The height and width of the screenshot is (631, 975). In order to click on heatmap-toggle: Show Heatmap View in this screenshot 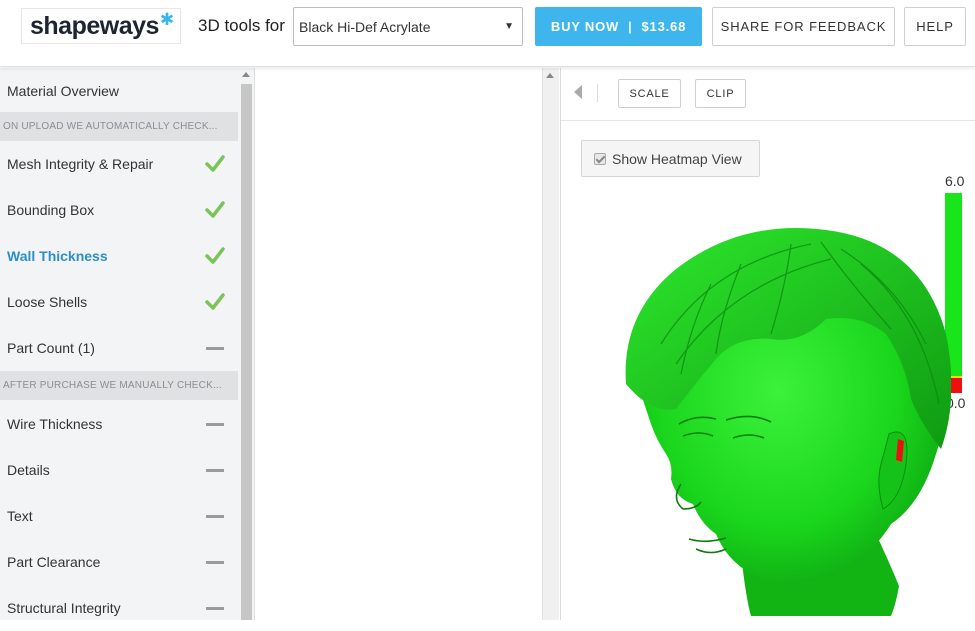, I will do `click(670, 158)`.